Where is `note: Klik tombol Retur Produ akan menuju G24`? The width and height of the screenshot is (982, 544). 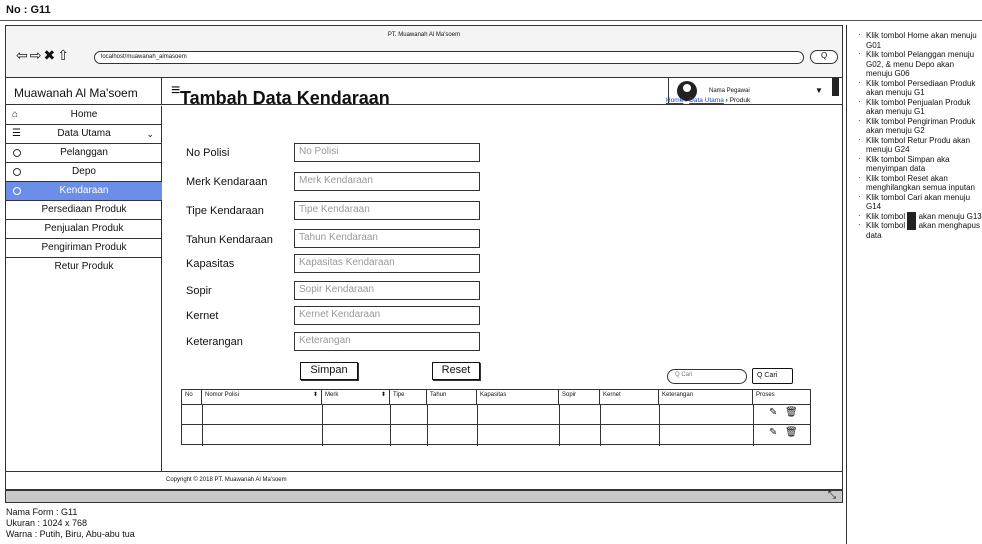
note: Klik tombol Retur Produ akan menuju G24 is located at coordinates (920, 145).